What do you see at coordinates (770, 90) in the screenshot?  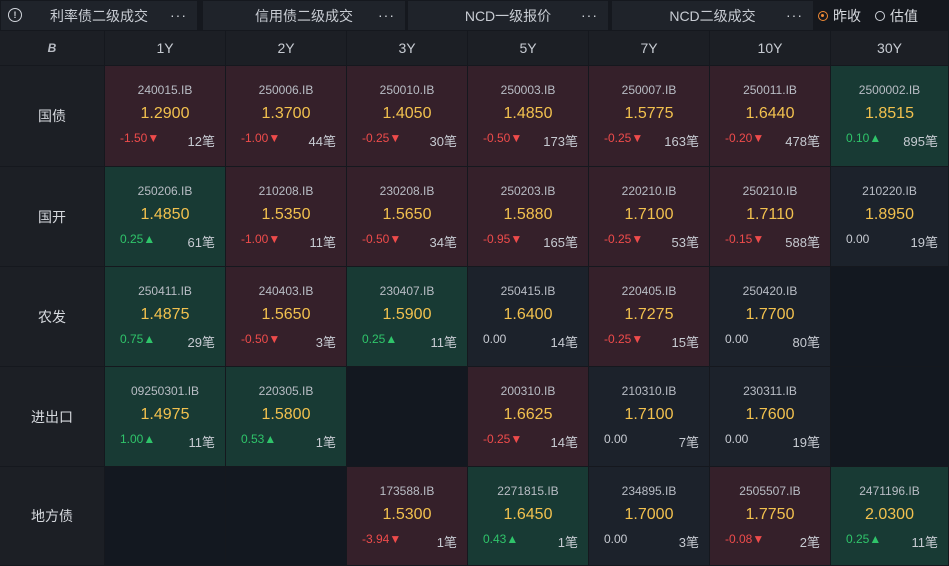 I see `bond-code: 250011.IB` at bounding box center [770, 90].